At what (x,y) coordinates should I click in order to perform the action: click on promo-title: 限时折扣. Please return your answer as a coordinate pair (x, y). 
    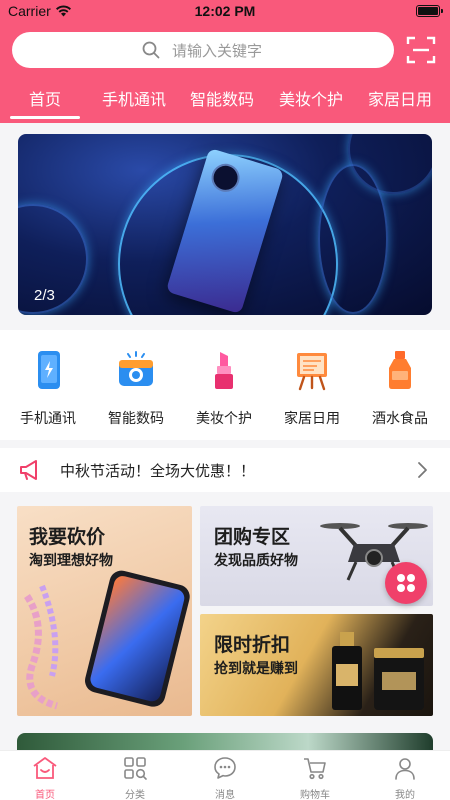
    Looking at the image, I should click on (252, 645).